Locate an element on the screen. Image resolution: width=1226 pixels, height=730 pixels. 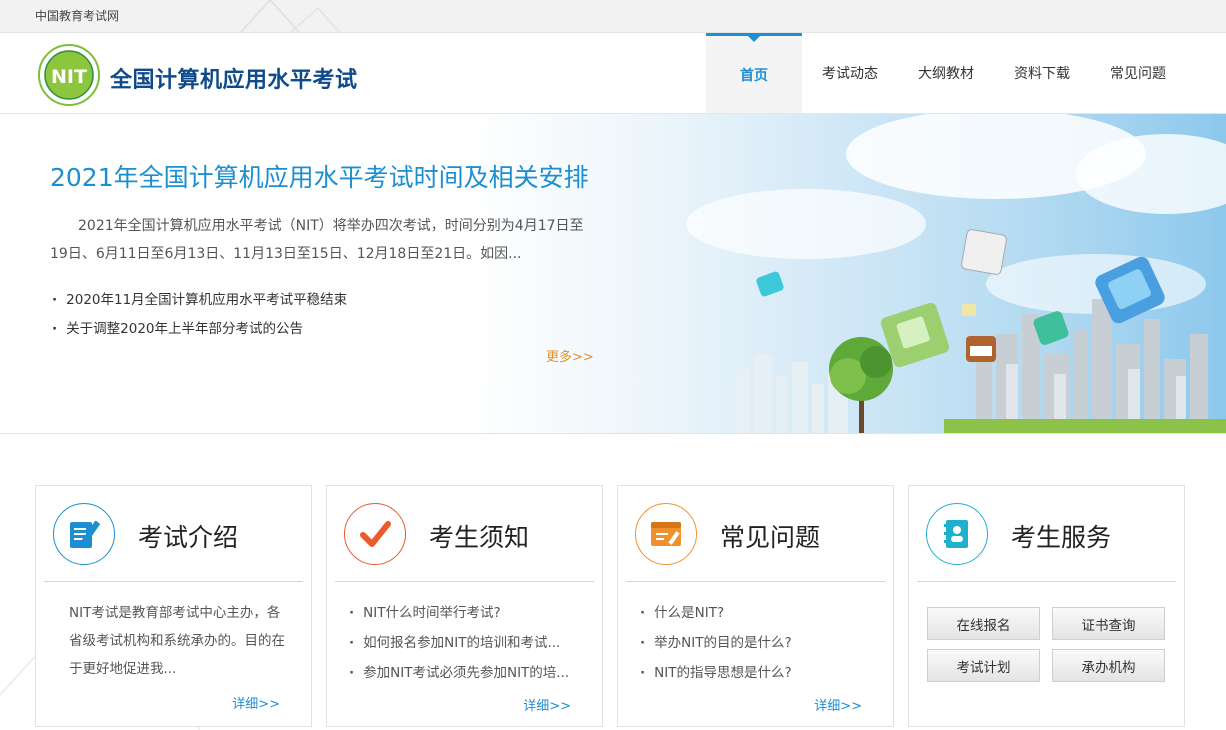
document-pen-icon is located at coordinates (84, 534).